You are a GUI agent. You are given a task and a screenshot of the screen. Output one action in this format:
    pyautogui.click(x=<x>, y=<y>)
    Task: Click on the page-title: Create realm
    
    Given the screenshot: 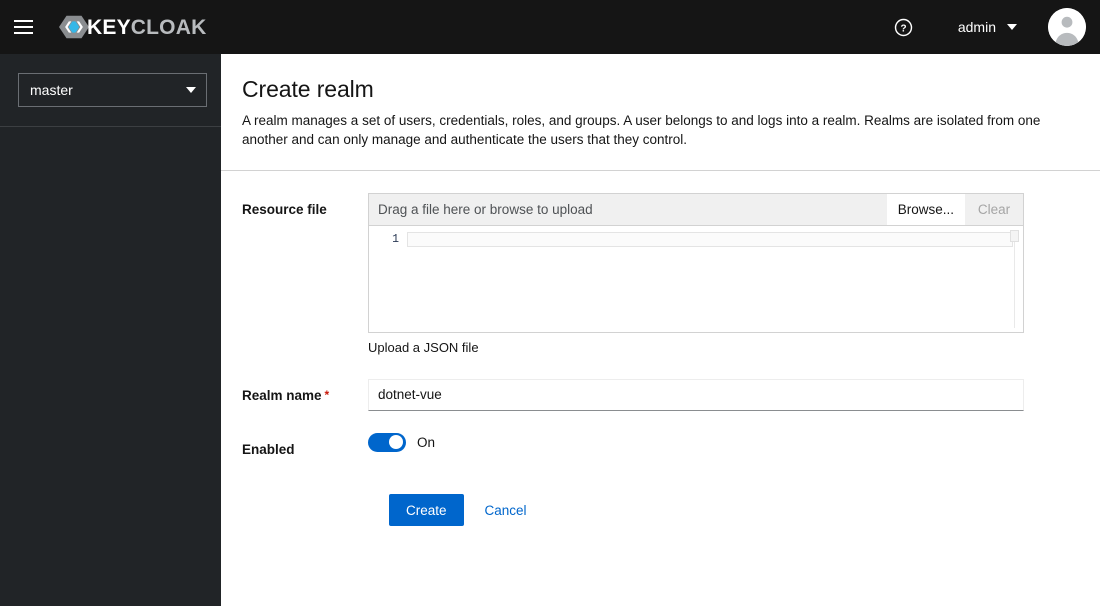 What is the action you would take?
    pyautogui.click(x=308, y=89)
    